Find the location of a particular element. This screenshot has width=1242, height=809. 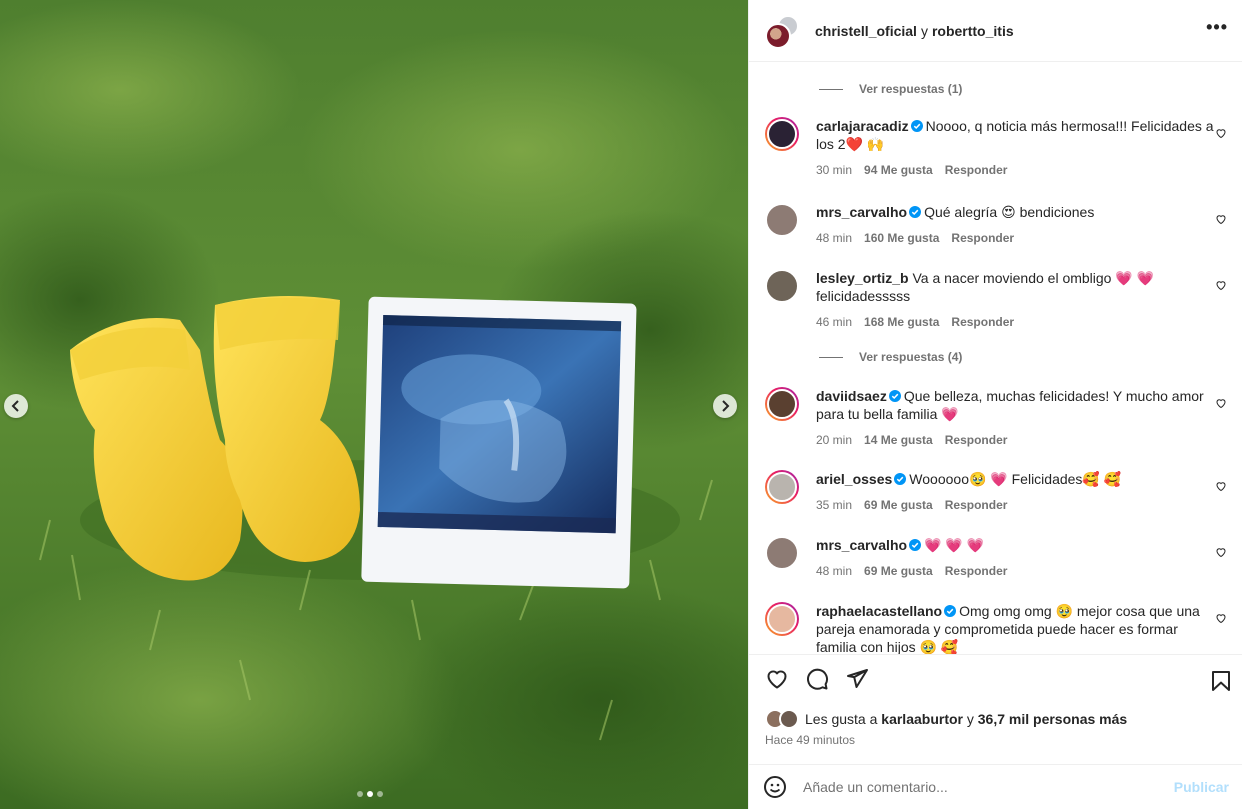

comment-time: 46 min is located at coordinates (834, 322).